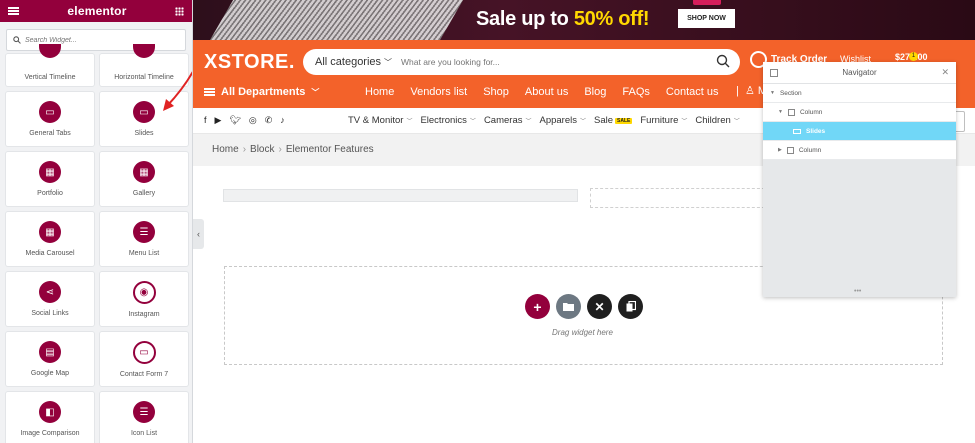  Describe the element at coordinates (234, 120) in the screenshot. I see `twitter-icon: 🐦︎` at that location.